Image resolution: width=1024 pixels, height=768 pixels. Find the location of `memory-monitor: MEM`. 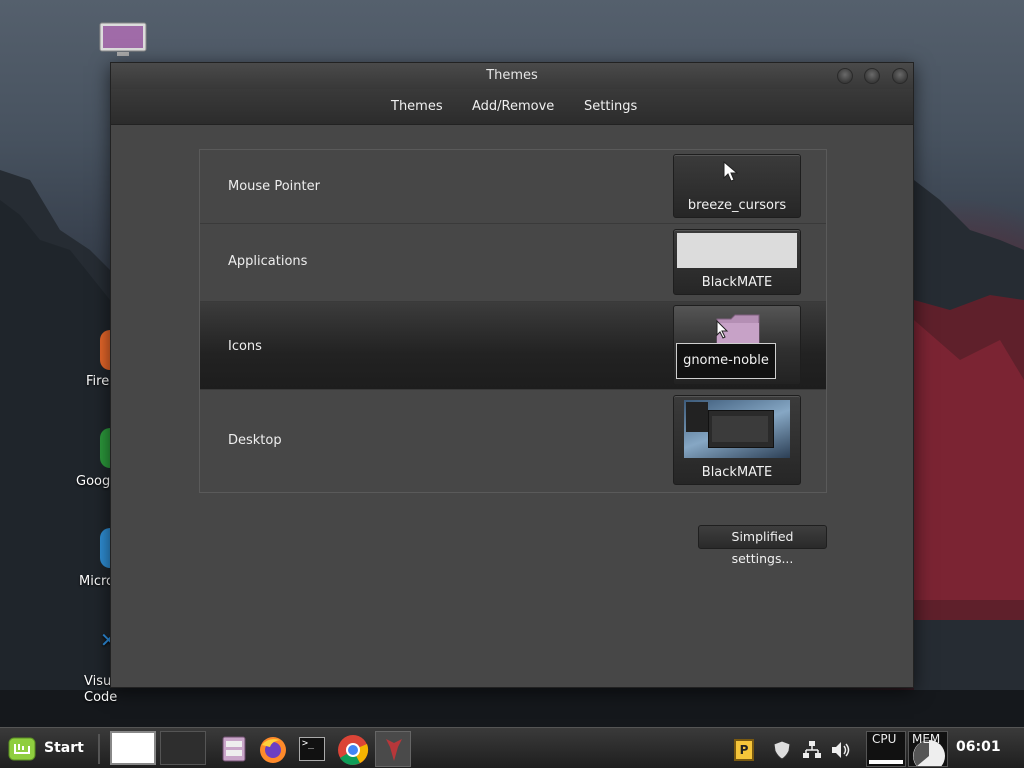

memory-monitor: MEM is located at coordinates (928, 749).